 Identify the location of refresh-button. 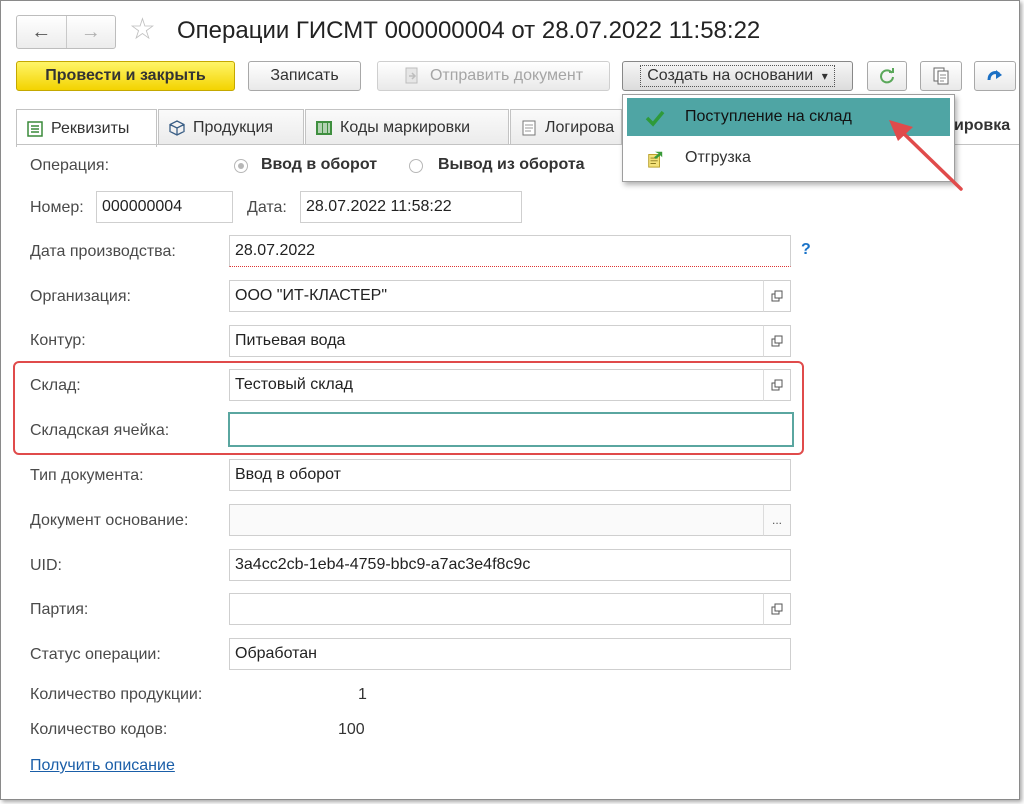
(887, 76).